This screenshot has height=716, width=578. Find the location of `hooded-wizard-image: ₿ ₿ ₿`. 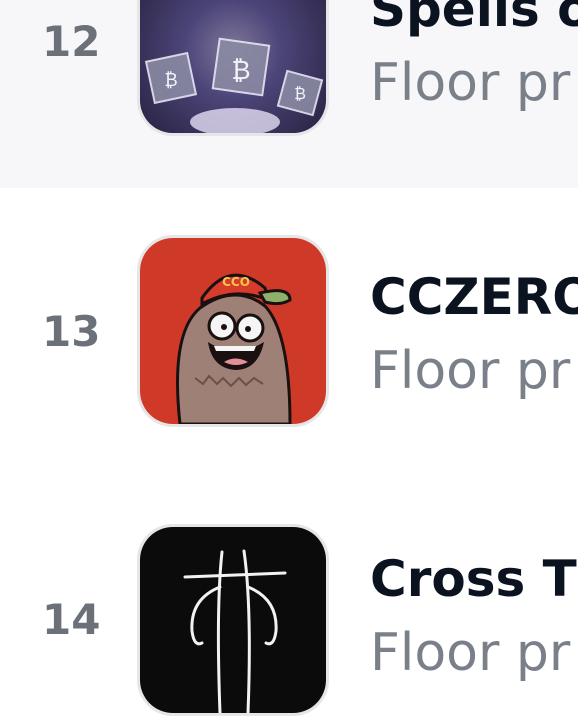

hooded-wizard-image: ₿ ₿ ₿ is located at coordinates (233, 66).